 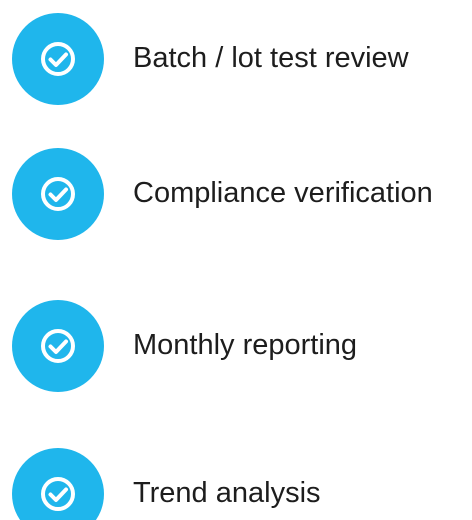 What do you see at coordinates (271, 58) in the screenshot?
I see `list-item-label: Batch / lot test review` at bounding box center [271, 58].